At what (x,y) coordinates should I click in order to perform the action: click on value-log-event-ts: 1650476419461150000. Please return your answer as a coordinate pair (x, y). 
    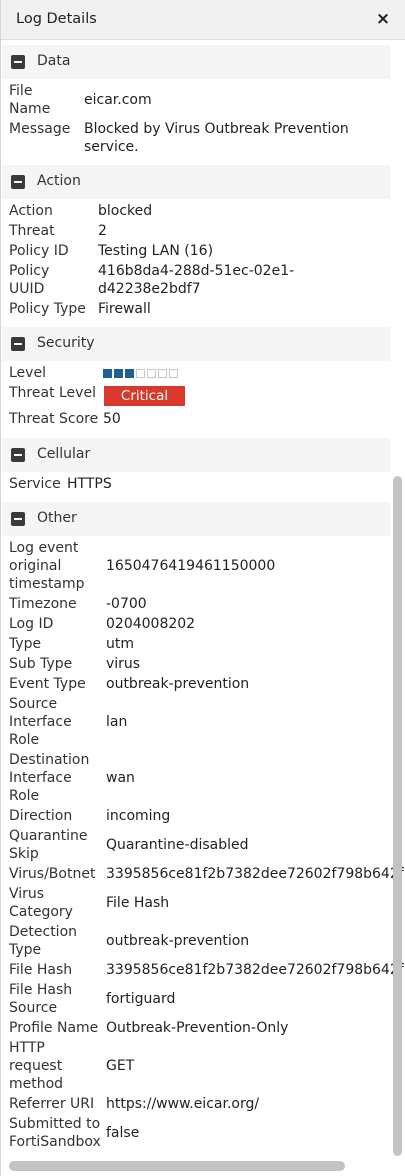
    Looking at the image, I should click on (191, 566).